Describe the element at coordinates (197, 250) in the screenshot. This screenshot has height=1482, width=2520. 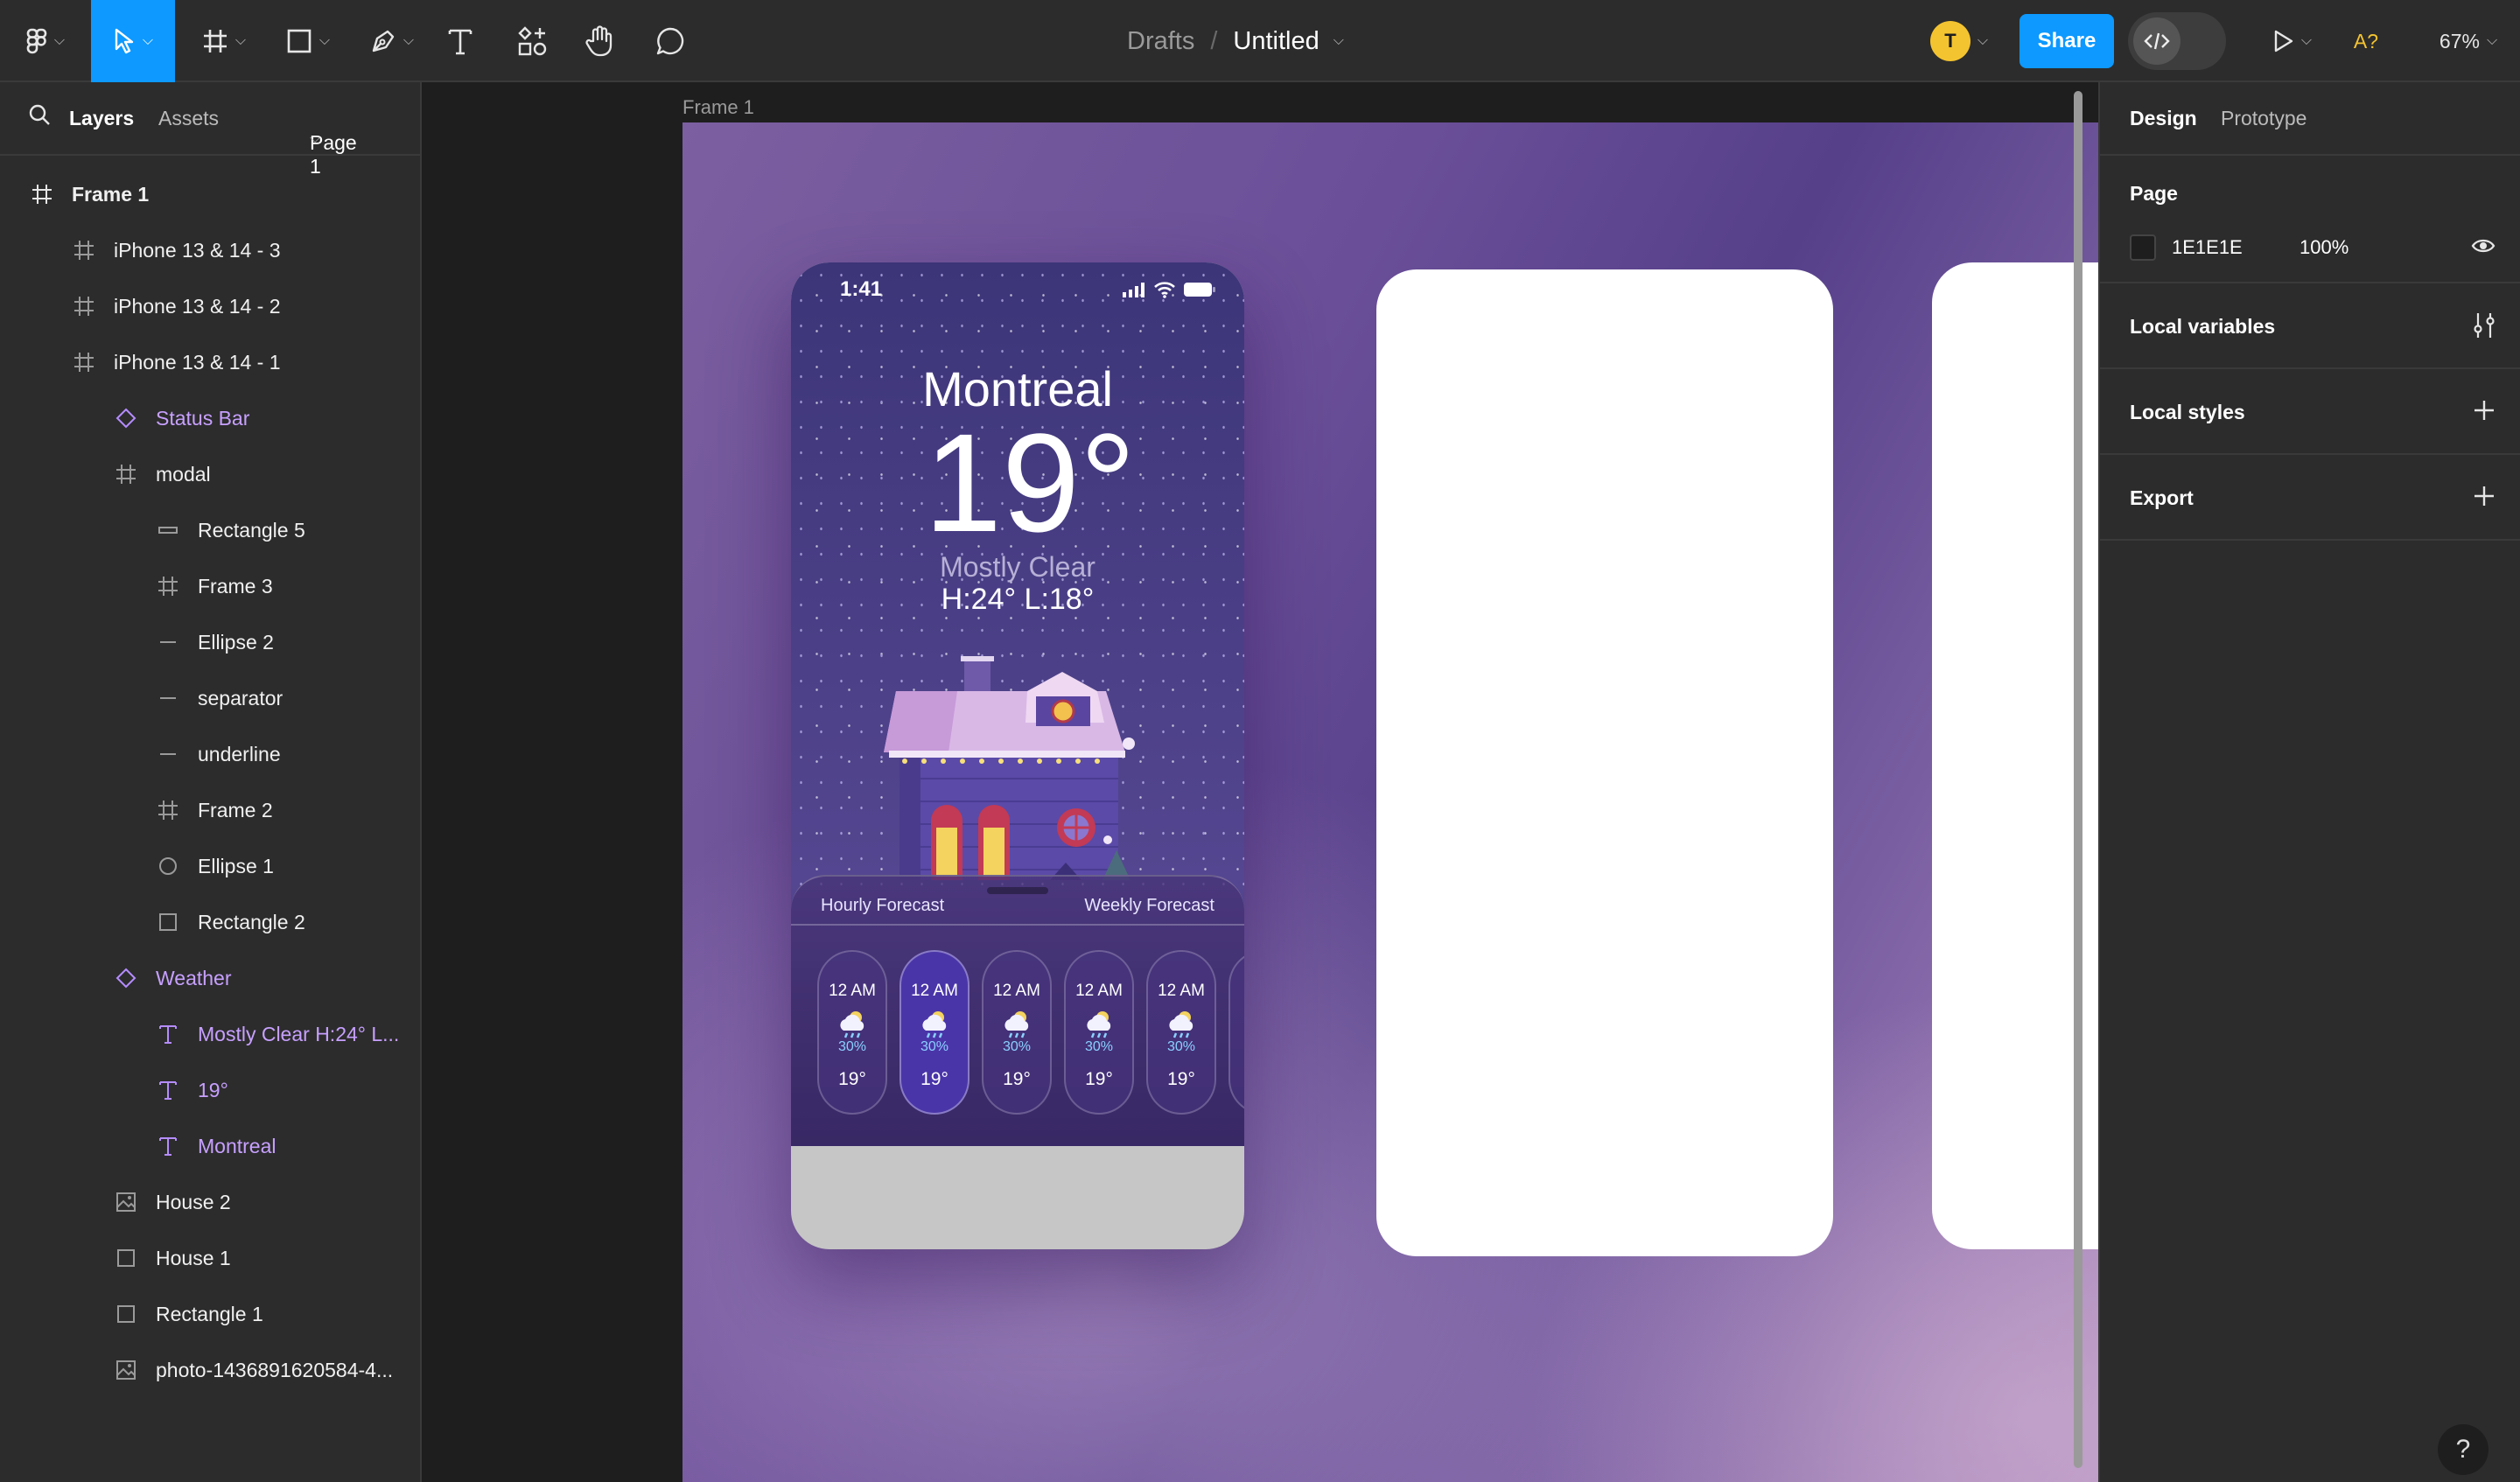
I see `layer-name: iPhone 13 & 14 - 3` at that location.